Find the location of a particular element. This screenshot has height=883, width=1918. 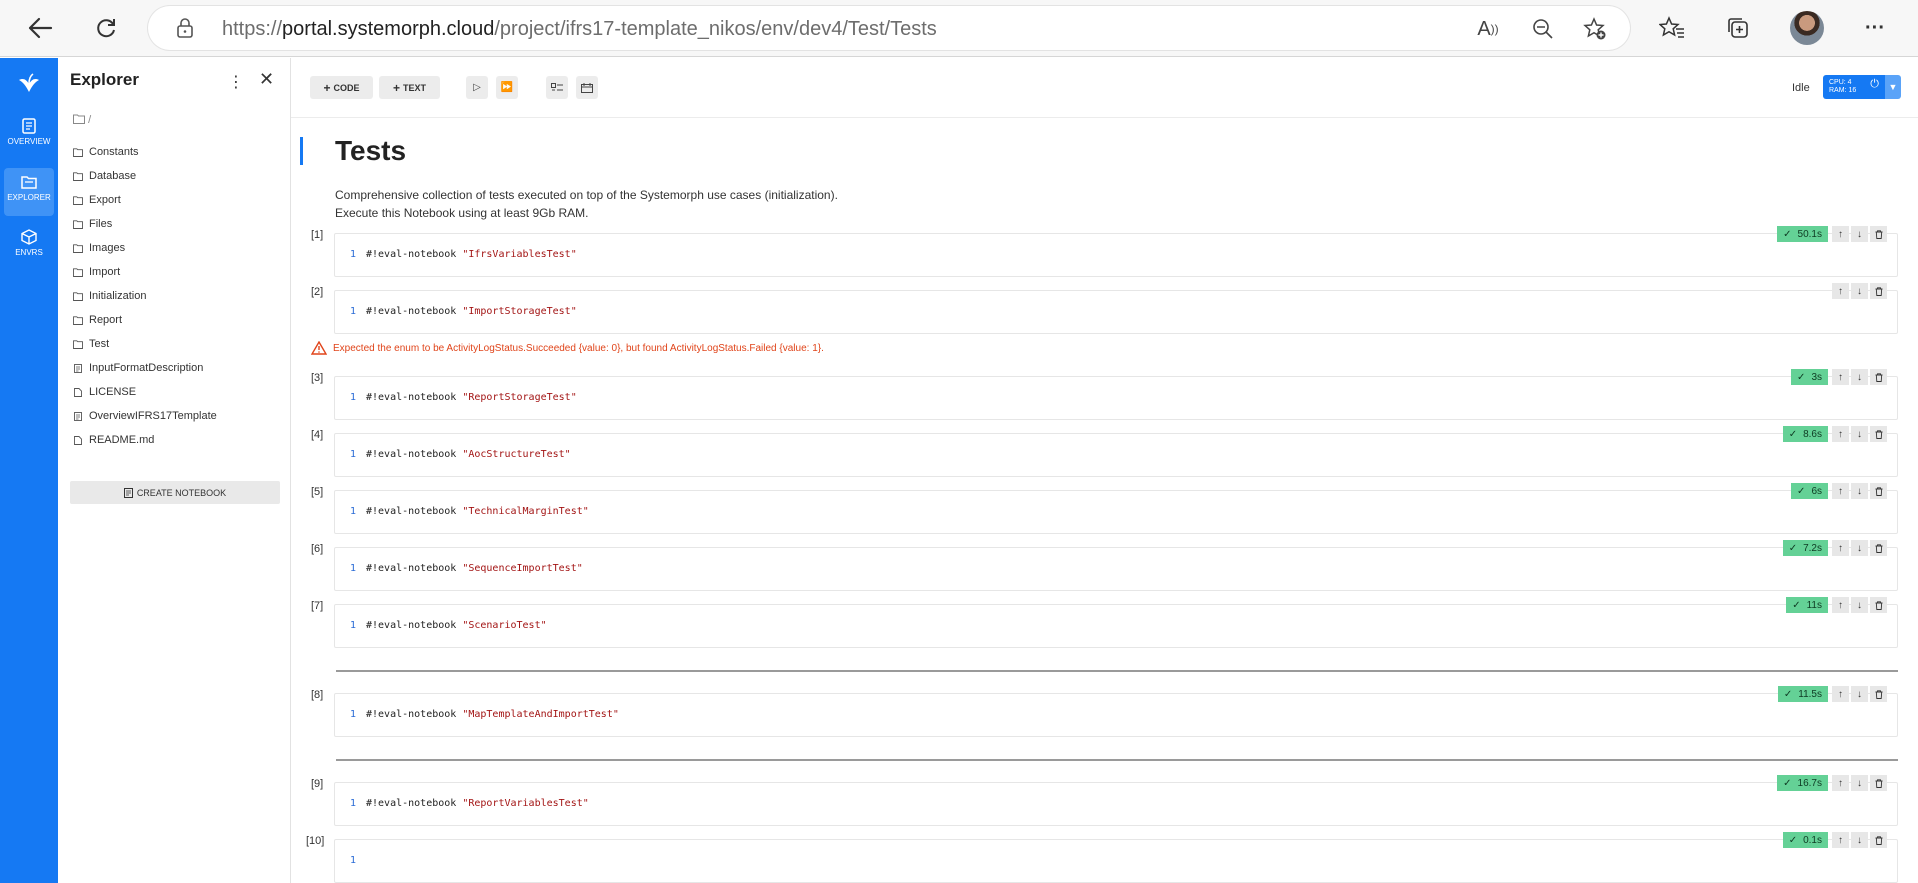

run-cell-icon: ▷ is located at coordinates (477, 87).